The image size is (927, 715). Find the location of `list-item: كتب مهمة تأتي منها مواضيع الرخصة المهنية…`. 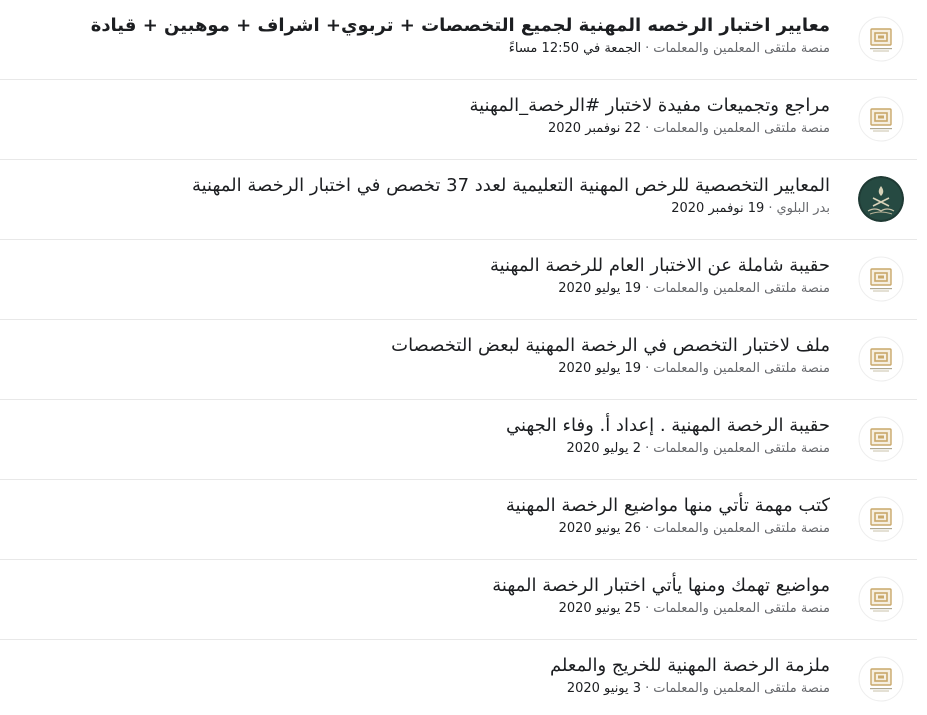

list-item: كتب مهمة تأتي منها مواضيع الرخصة المهنية… is located at coordinates (458, 520).